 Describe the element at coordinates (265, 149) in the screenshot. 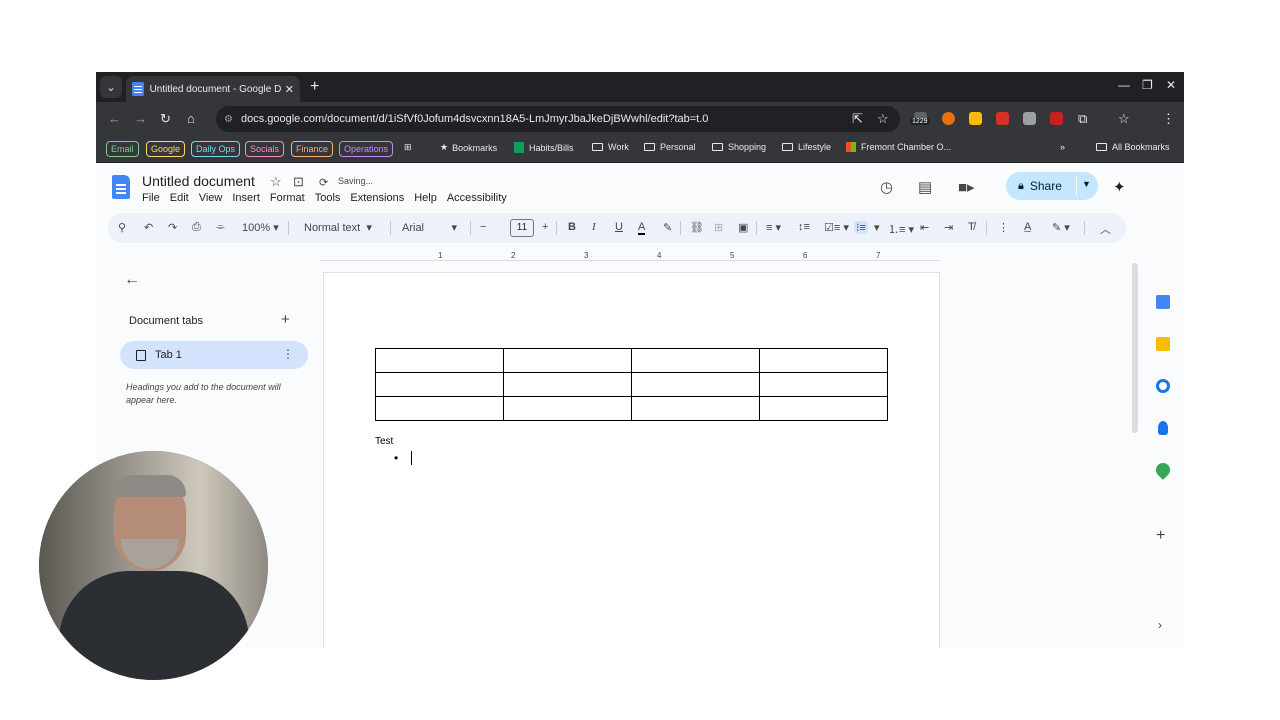

I see `bookmark-pill-socials: Socials` at that location.